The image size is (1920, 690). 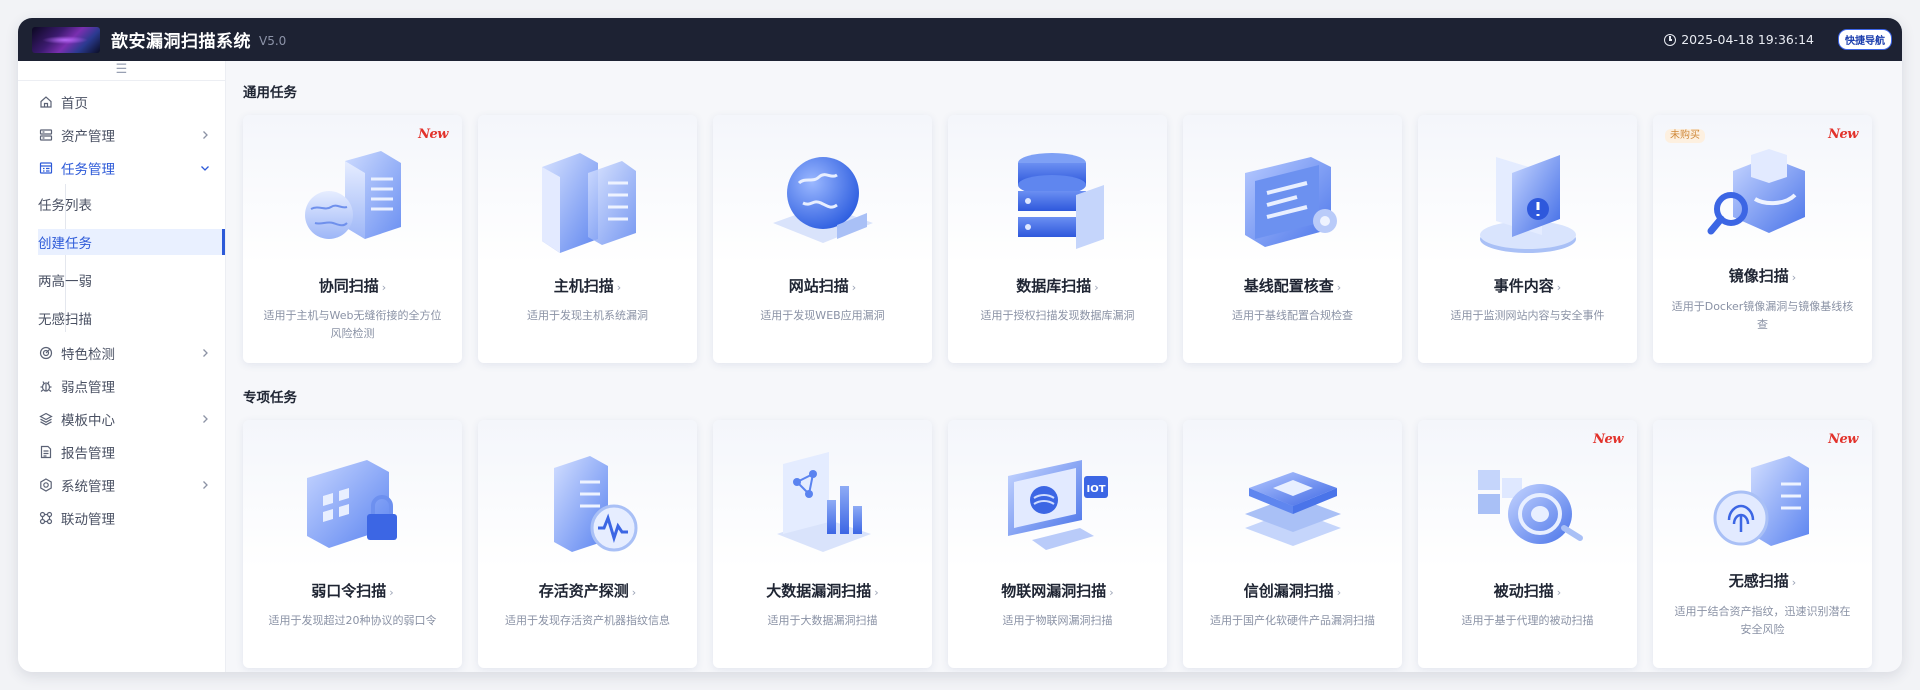 What do you see at coordinates (822, 315) in the screenshot?
I see `card-desc: 适用于发现WEB应用漏洞` at bounding box center [822, 315].